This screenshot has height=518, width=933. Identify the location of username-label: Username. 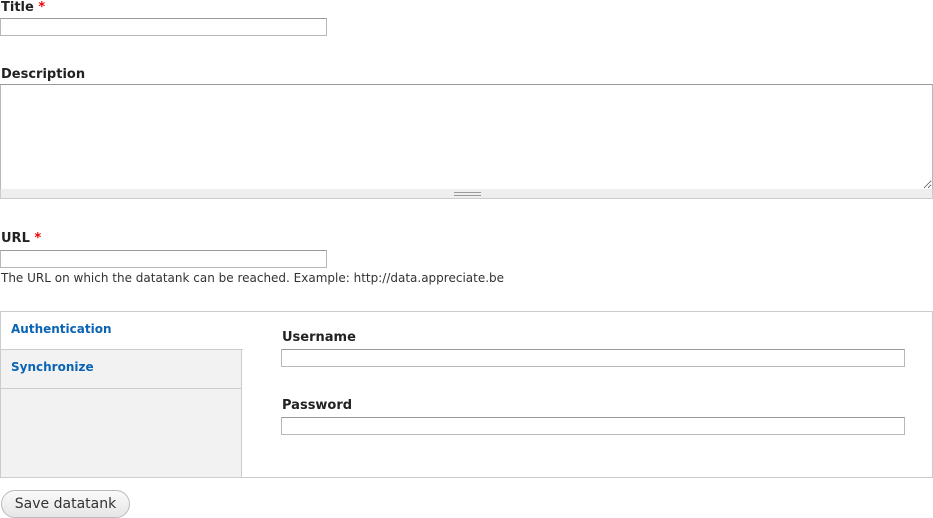
(319, 337).